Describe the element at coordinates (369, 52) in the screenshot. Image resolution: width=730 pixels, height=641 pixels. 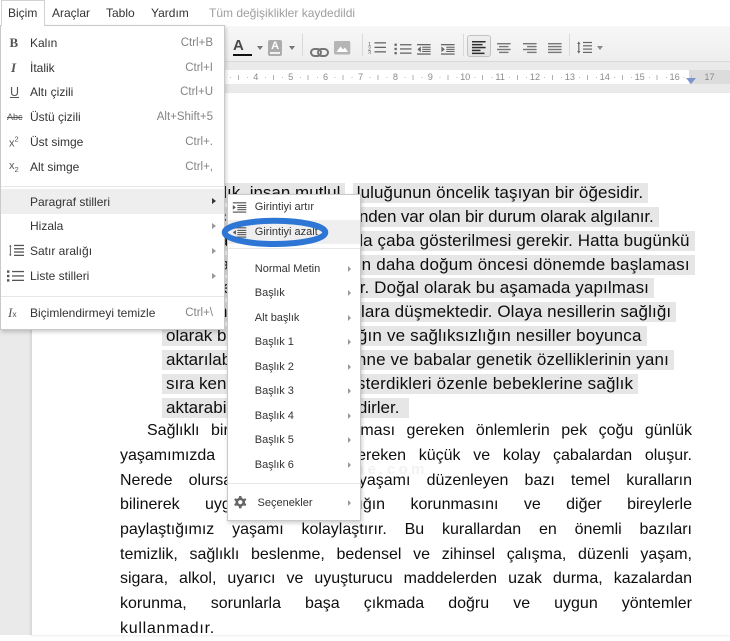
I see `svg-text: 3` at that location.